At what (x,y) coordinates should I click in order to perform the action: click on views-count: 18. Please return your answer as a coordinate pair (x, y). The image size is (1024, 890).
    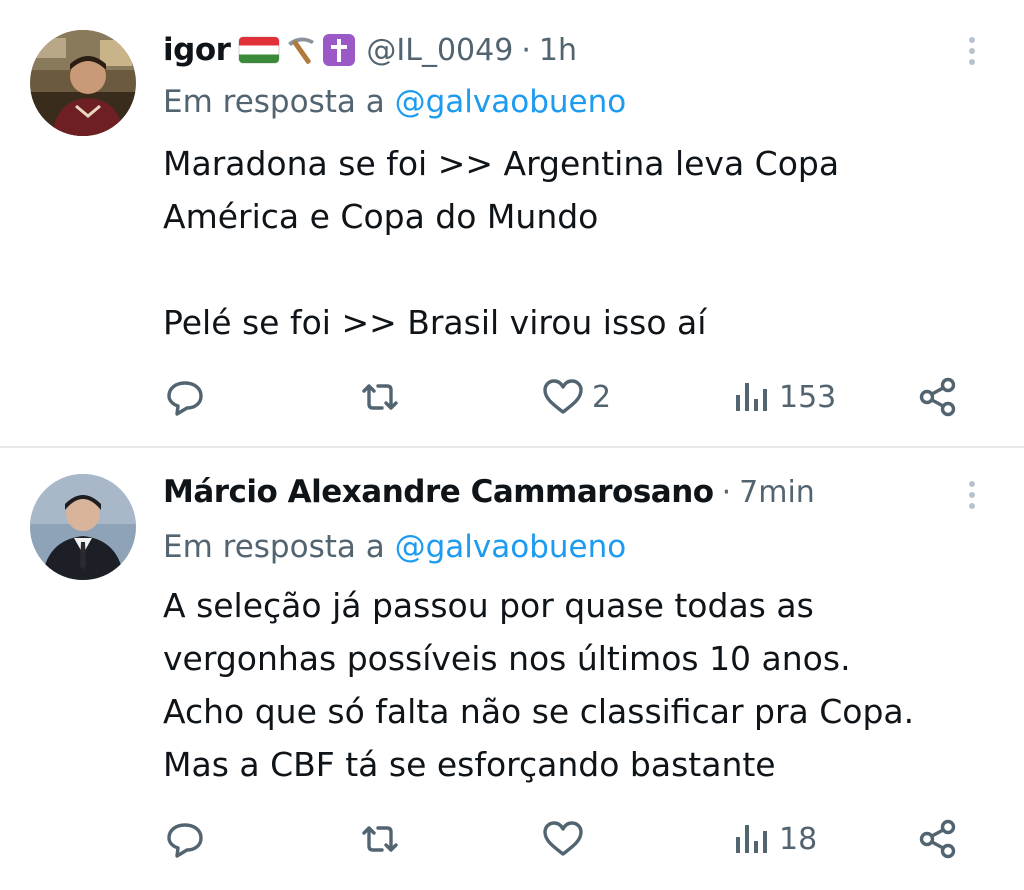
    Looking at the image, I should click on (798, 839).